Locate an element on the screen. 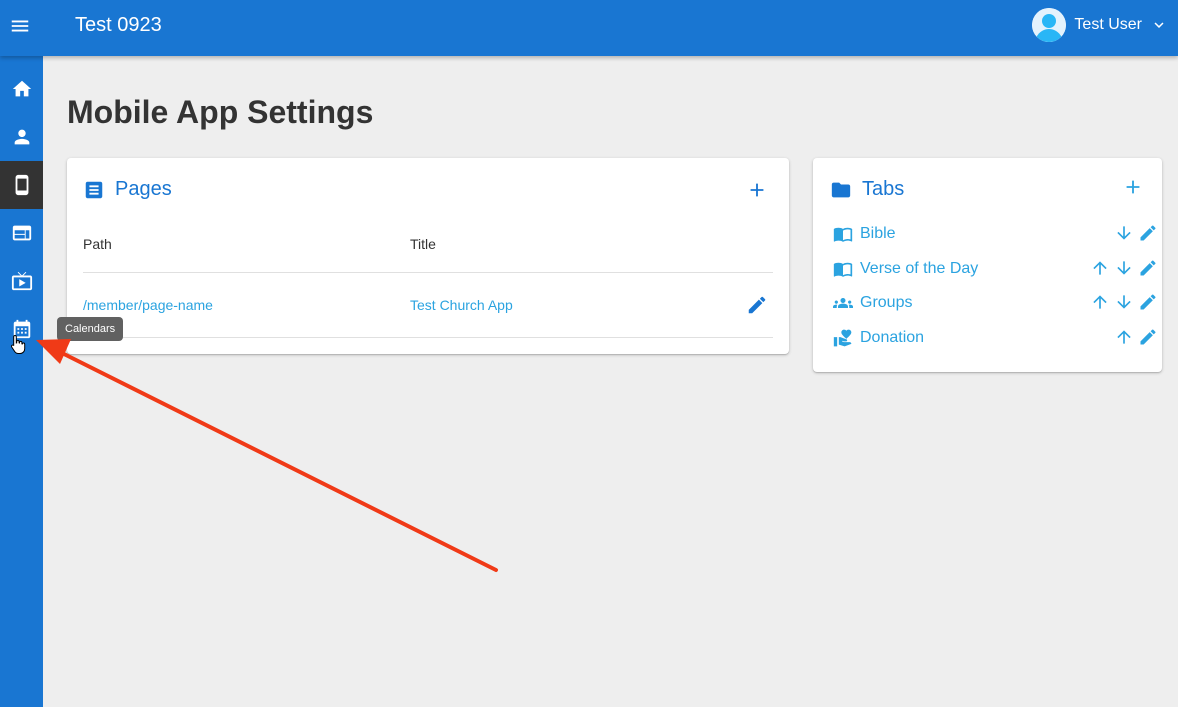 This screenshot has width=1178, height=707. user-menu: Test User is located at coordinates (1100, 25).